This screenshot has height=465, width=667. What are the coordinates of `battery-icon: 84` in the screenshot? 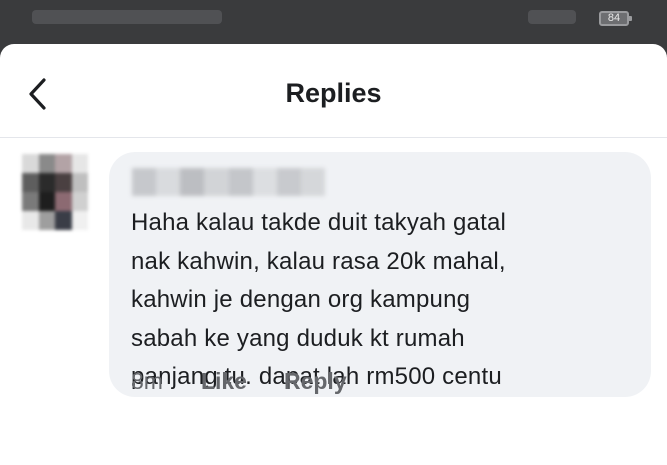 It's located at (615, 18).